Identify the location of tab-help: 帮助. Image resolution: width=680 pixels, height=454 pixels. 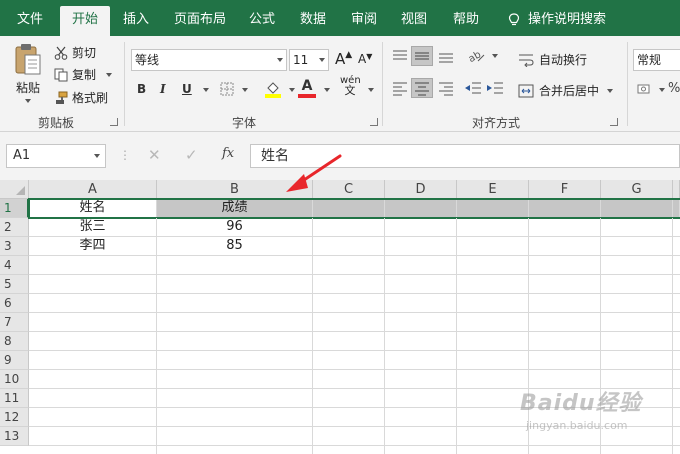
(466, 21).